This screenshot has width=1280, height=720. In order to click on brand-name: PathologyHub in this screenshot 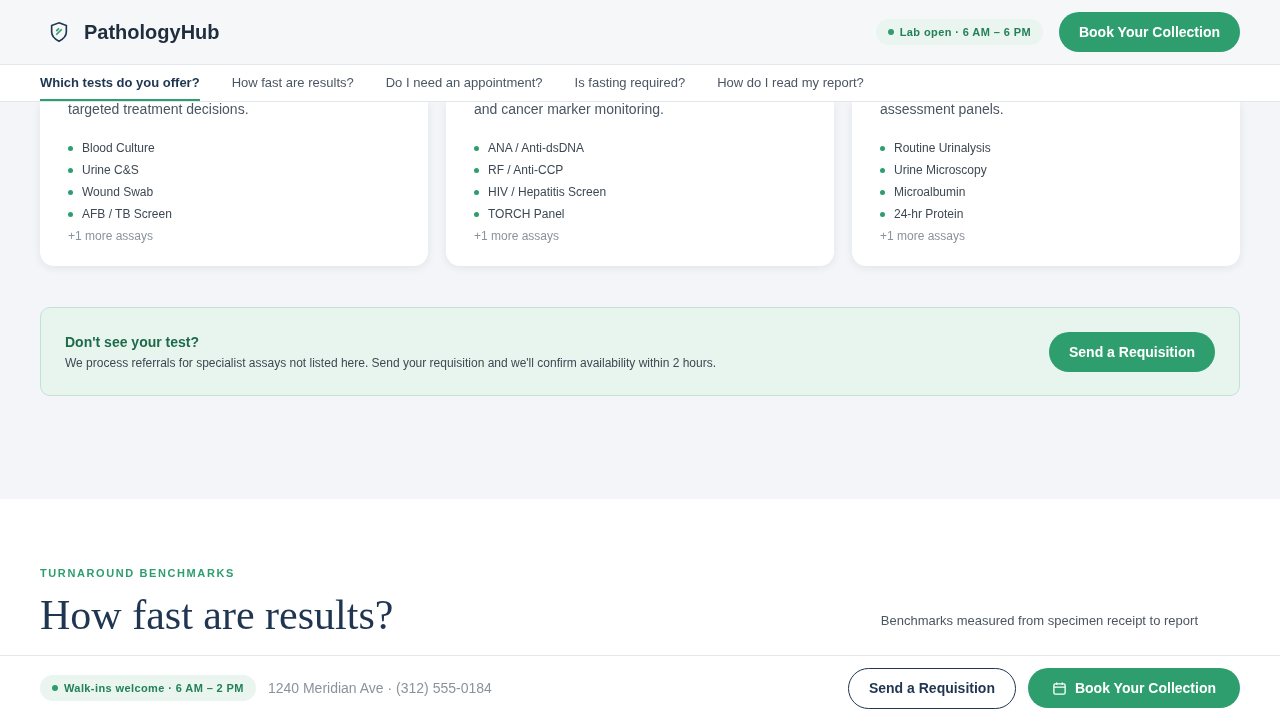, I will do `click(152, 32)`.